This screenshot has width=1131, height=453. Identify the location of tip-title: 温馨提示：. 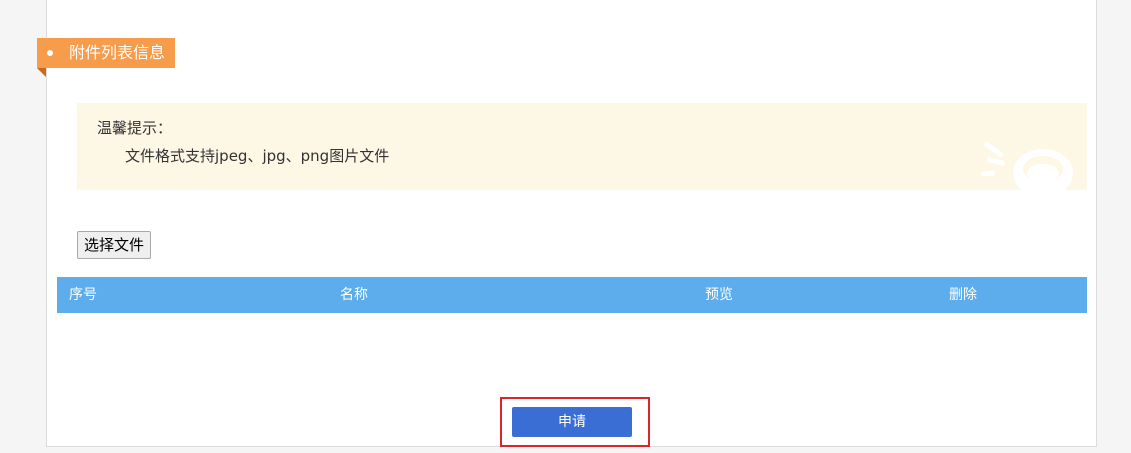
(135, 128).